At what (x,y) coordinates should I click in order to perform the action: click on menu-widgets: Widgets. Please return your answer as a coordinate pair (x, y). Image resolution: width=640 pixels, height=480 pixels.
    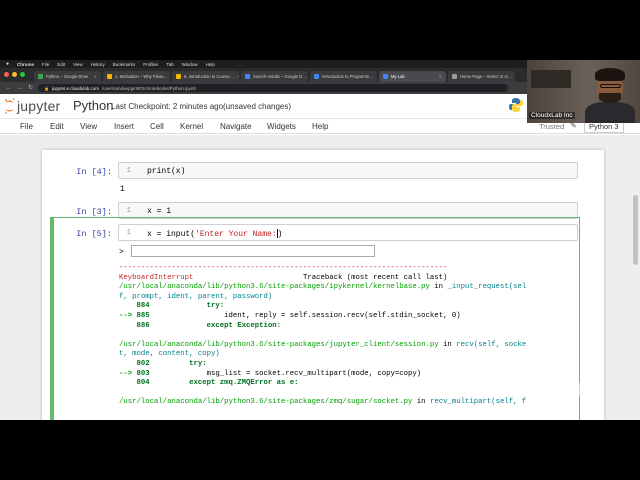
    Looking at the image, I should click on (281, 126).